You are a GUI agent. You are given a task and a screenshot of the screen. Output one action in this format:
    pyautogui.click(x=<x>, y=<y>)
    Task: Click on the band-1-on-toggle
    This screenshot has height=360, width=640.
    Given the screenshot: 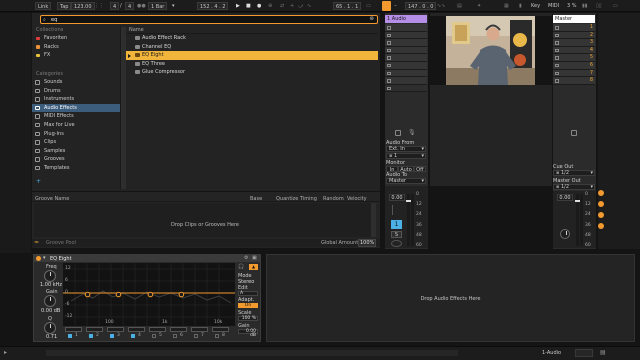 What is the action you would take?
    pyautogui.click(x=70, y=336)
    